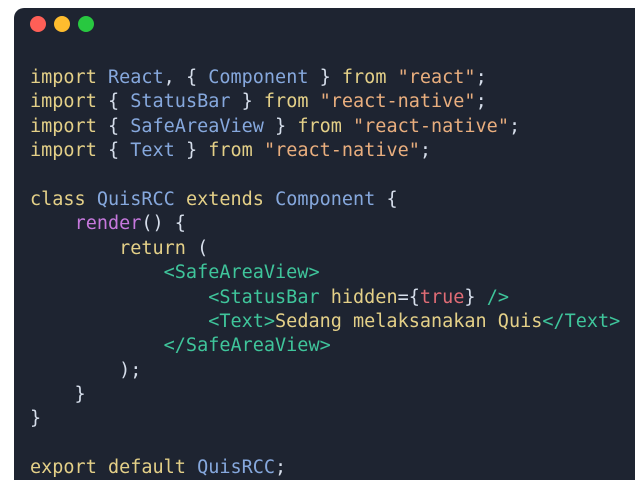 Image resolution: width=635 pixels, height=480 pixels. Describe the element at coordinates (436, 77) in the screenshot. I see `code-token: "react"` at that location.